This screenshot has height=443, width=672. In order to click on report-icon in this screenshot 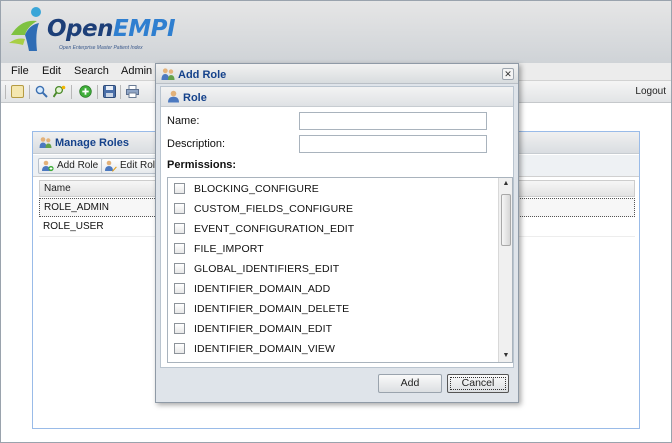, I will do `click(17, 91)`.